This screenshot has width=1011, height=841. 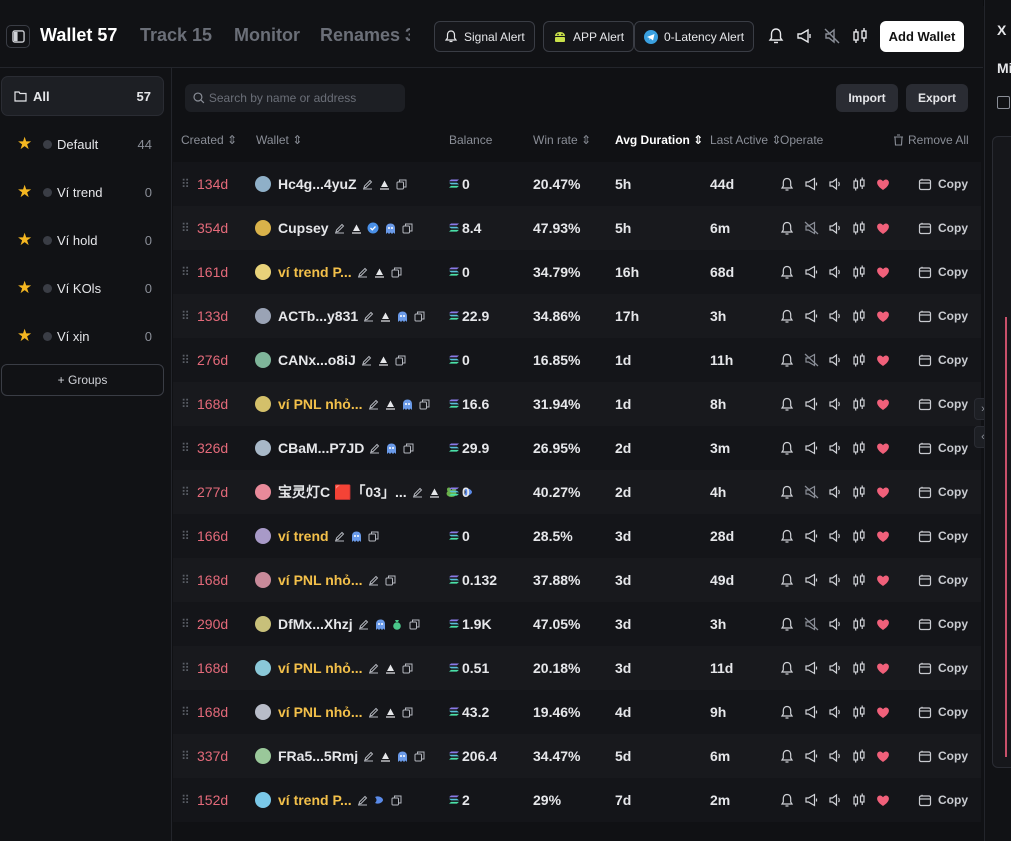 I want to click on sidebar-group-item: ★ Ví trend 0, so click(x=82, y=192).